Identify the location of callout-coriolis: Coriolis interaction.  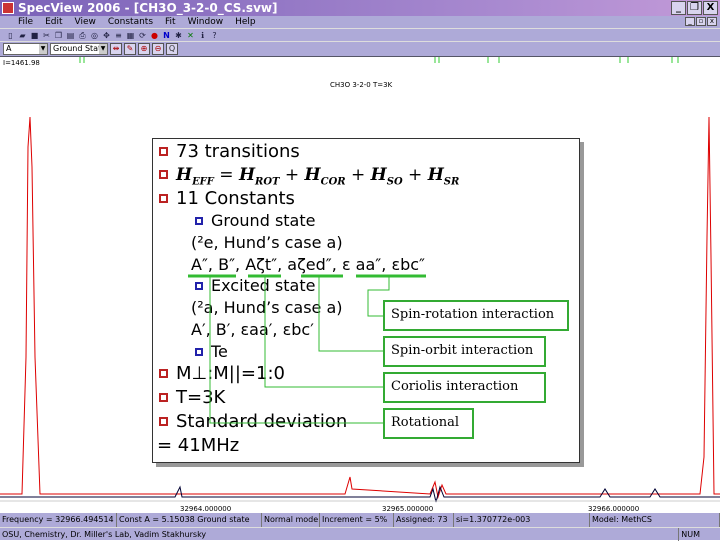
(464, 387).